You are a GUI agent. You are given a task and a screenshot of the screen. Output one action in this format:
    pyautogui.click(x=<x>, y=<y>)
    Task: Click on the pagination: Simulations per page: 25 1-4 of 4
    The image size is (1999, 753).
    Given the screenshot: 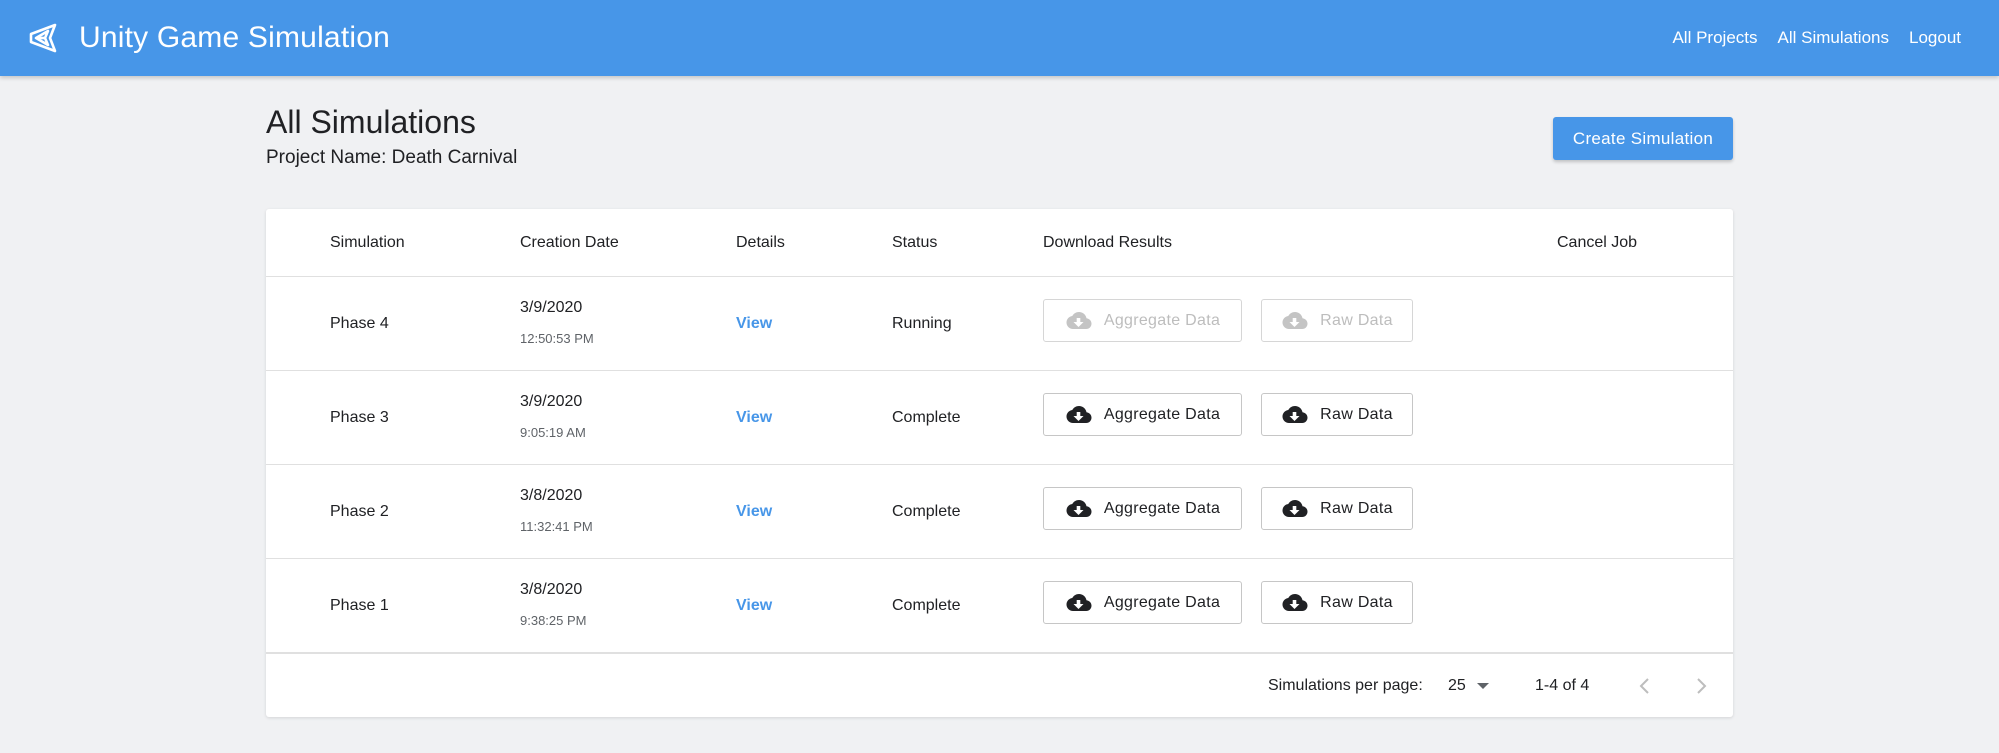 What is the action you would take?
    pyautogui.click(x=999, y=685)
    